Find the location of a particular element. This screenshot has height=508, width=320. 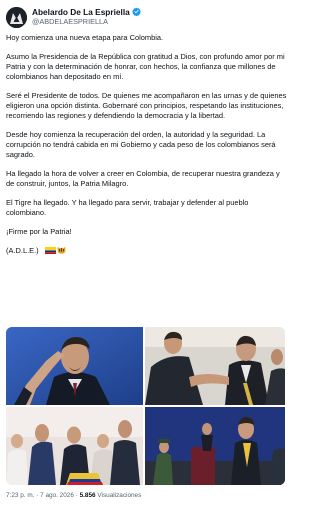

colombia-flag-icon is located at coordinates (50, 251).